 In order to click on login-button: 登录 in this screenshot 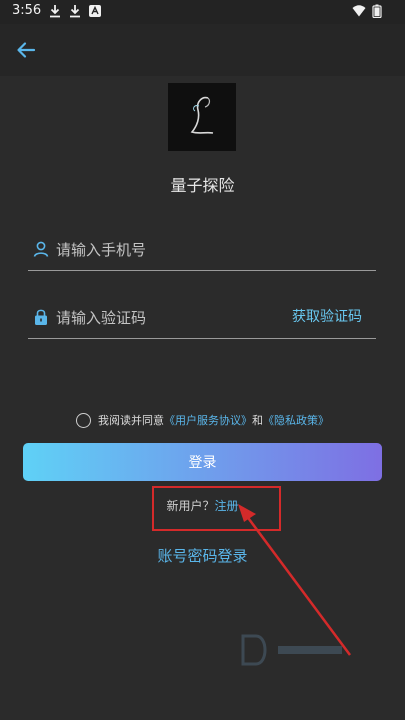, I will do `click(202, 462)`.